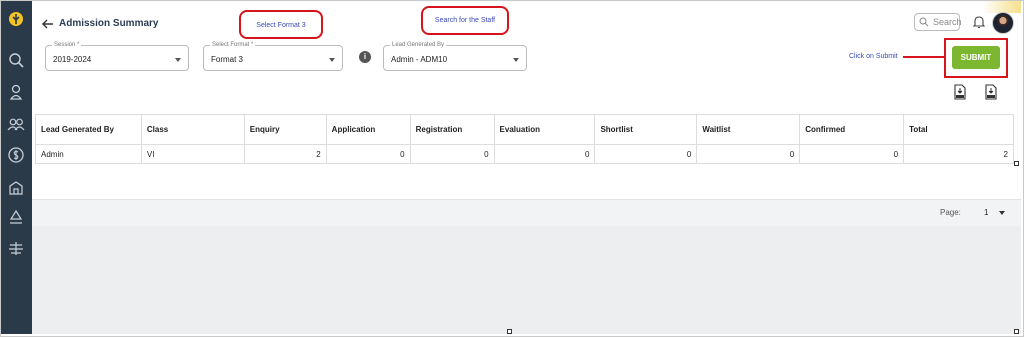 This screenshot has height=337, width=1024. What do you see at coordinates (526, 21) in the screenshot?
I see `page-header: Admission Summary Search` at bounding box center [526, 21].